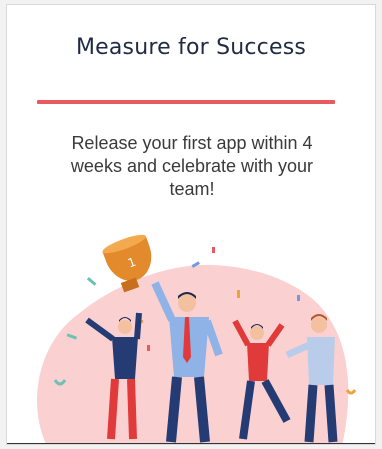 This screenshot has width=382, height=449. I want to click on card-bottom-border, so click(191, 443).